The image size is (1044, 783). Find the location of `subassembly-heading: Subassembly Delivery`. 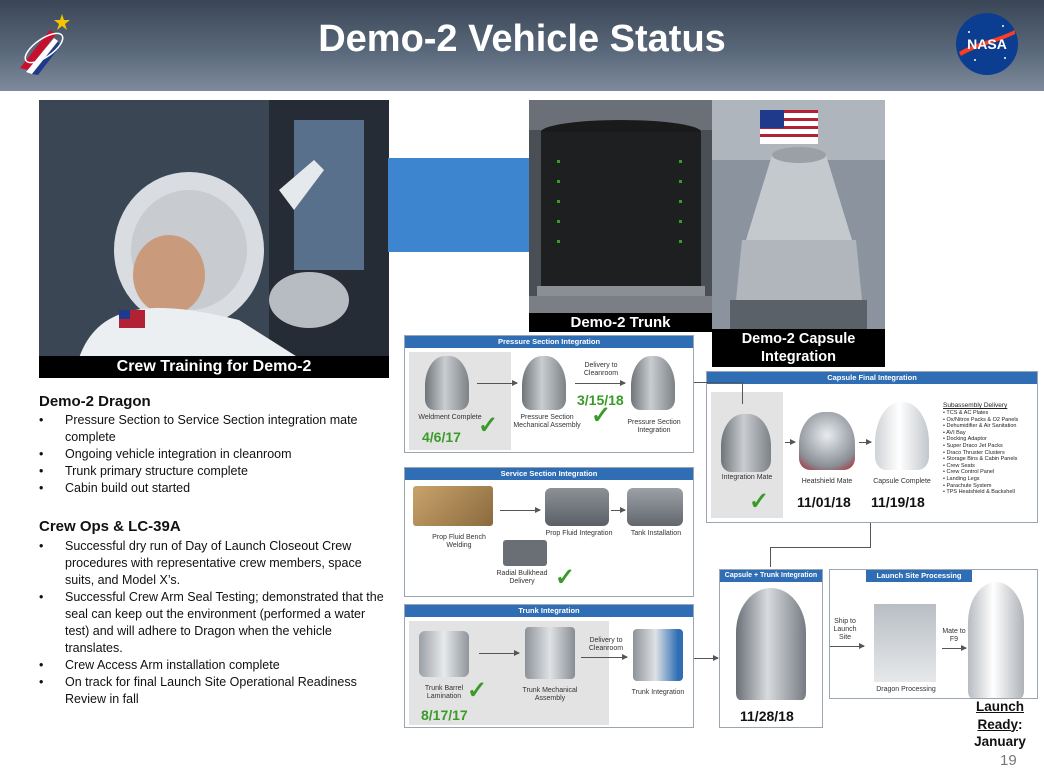

subassembly-heading: Subassembly Delivery is located at coordinates (975, 405).